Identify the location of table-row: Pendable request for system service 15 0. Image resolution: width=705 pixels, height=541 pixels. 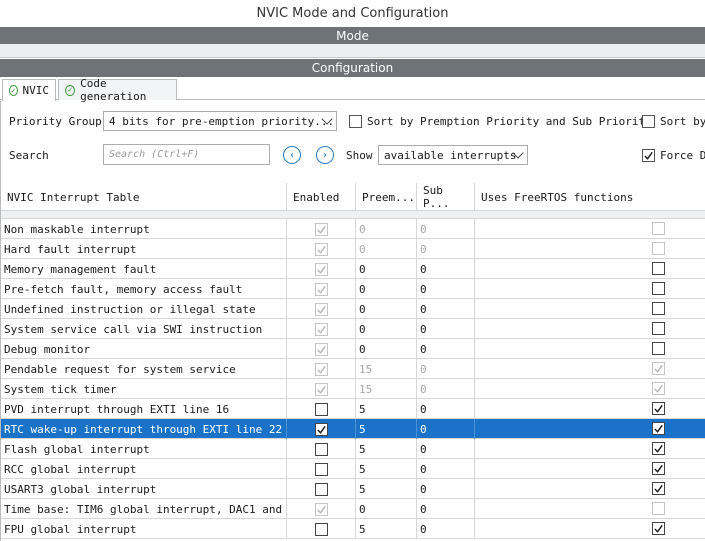
(353, 369).